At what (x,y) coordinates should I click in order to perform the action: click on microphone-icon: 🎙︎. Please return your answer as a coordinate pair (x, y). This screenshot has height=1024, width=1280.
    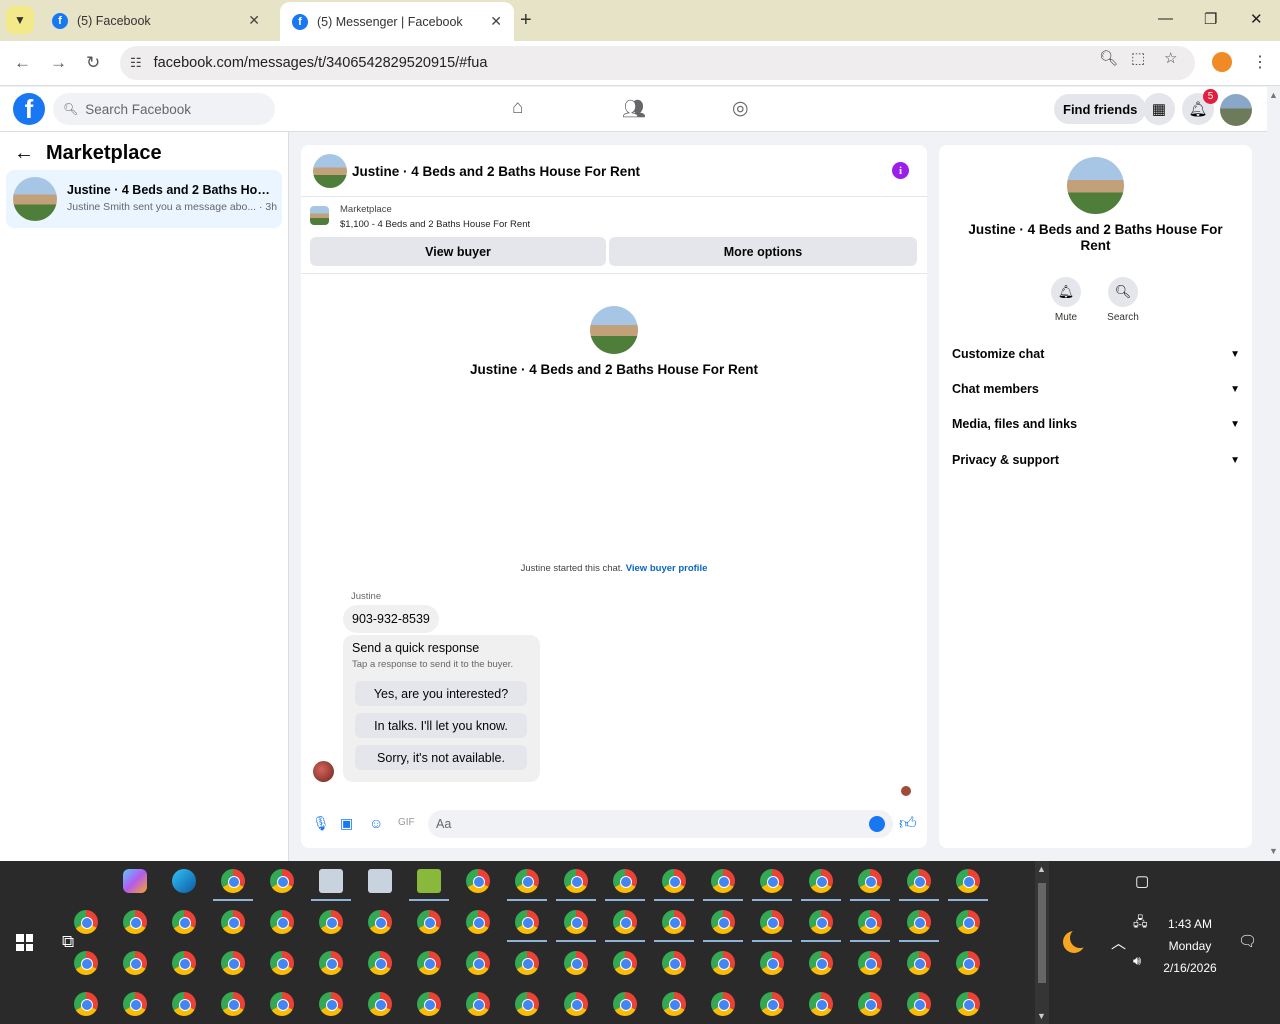
    Looking at the image, I should click on (321, 823).